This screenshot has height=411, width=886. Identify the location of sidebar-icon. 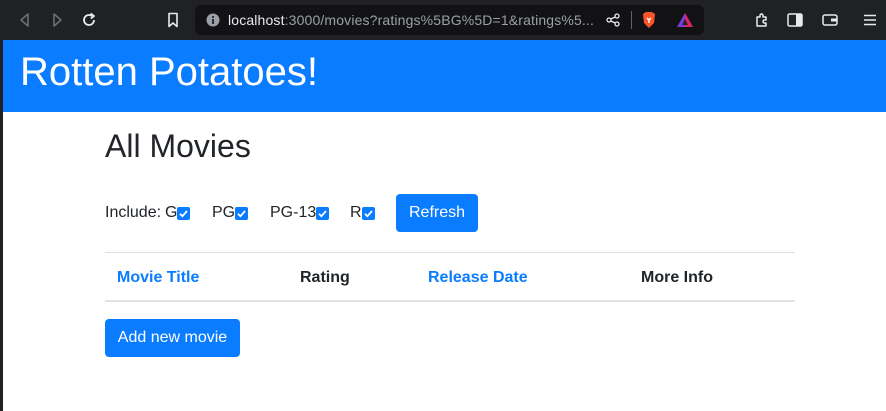
(795, 20).